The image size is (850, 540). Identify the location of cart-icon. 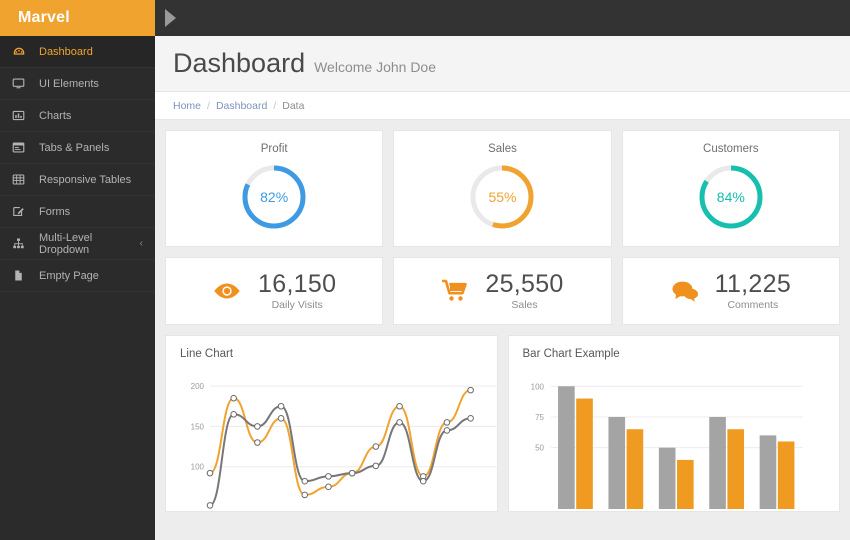
(455, 291).